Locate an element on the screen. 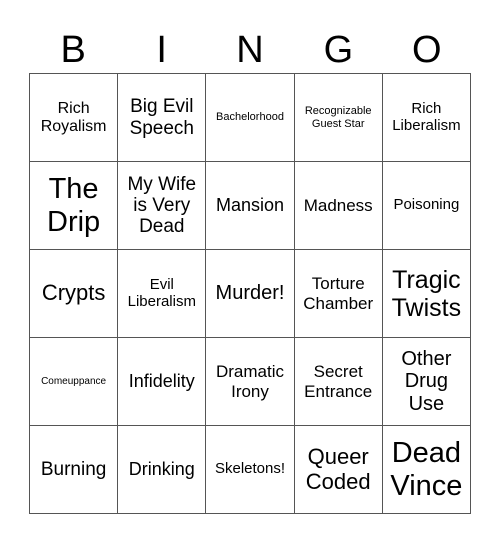 This screenshot has height=544, width=500. header-letter-n: N is located at coordinates (250, 50).